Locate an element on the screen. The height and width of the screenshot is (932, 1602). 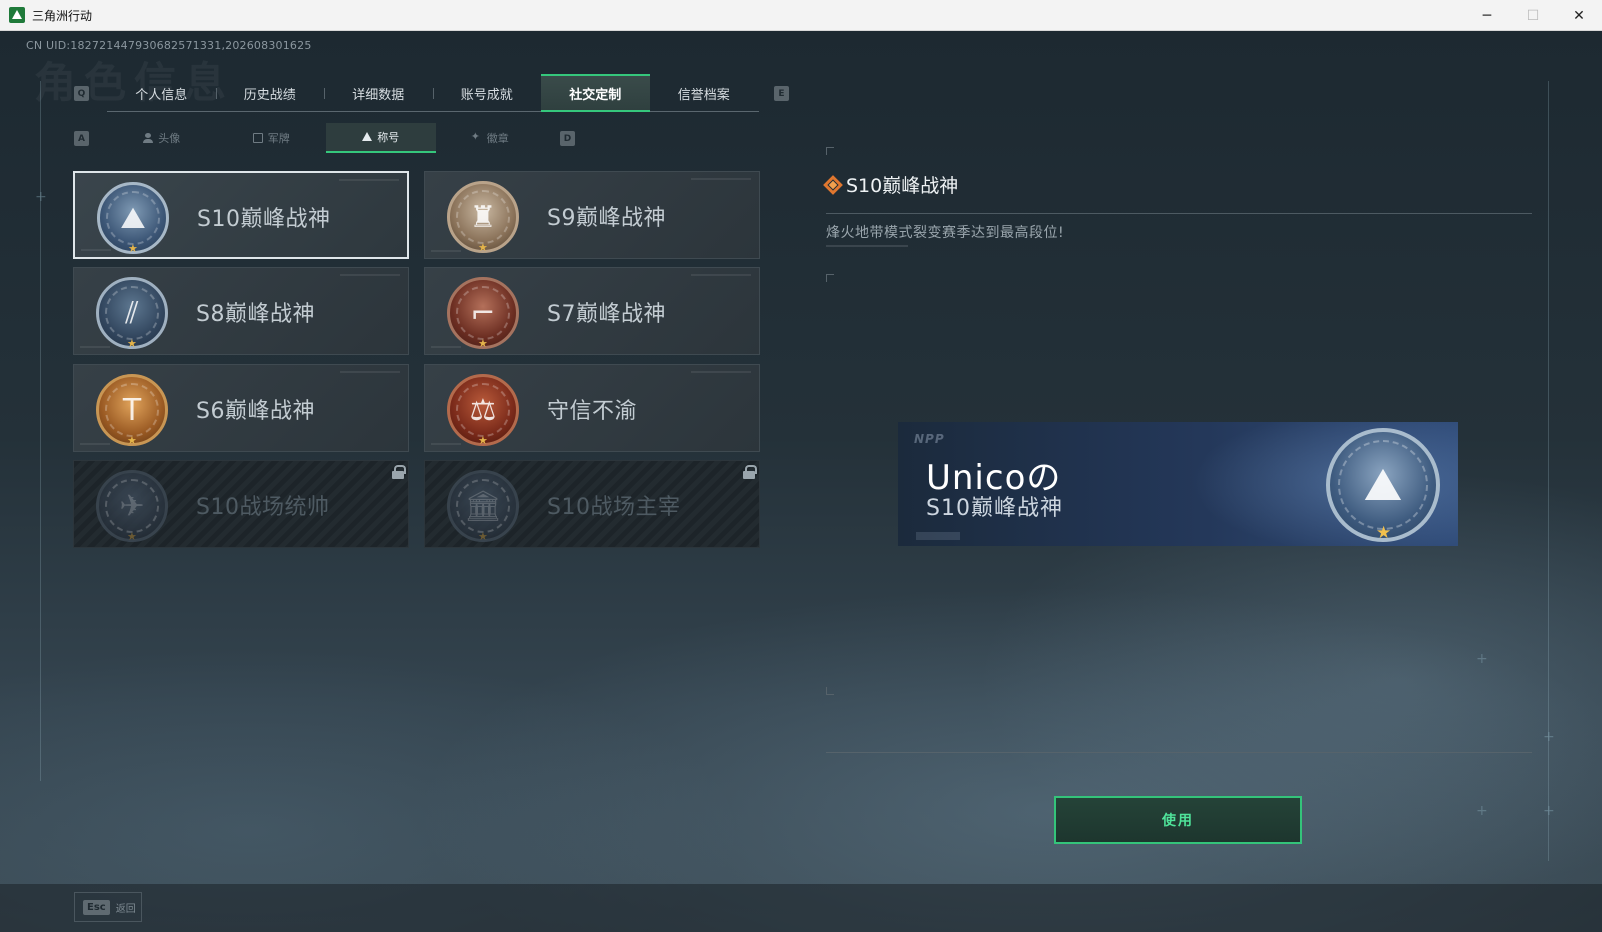
title-card-s9-peak-god: ♜ ★ S9巅峰战神 is located at coordinates (592, 215).